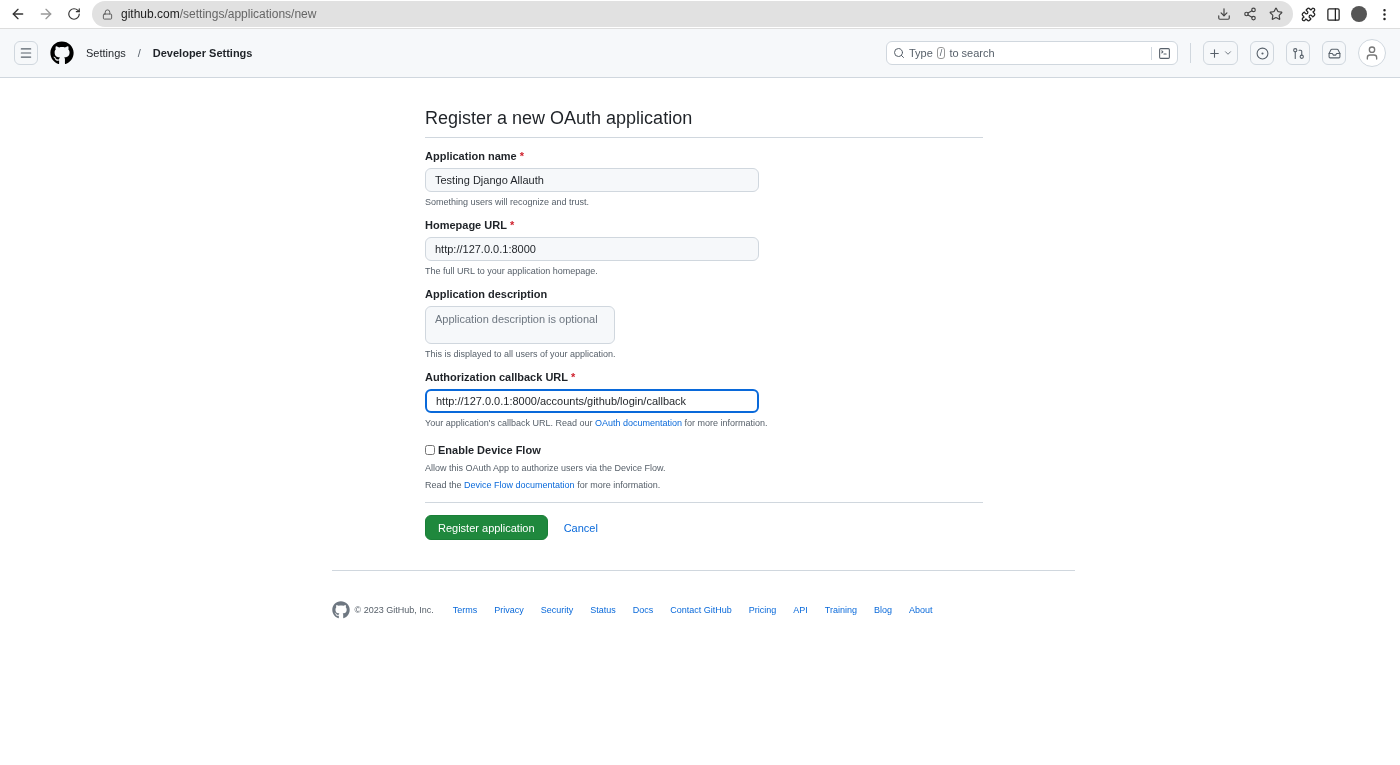 This screenshot has height=765, width=1400. I want to click on terminal-icon, so click(1164, 53).